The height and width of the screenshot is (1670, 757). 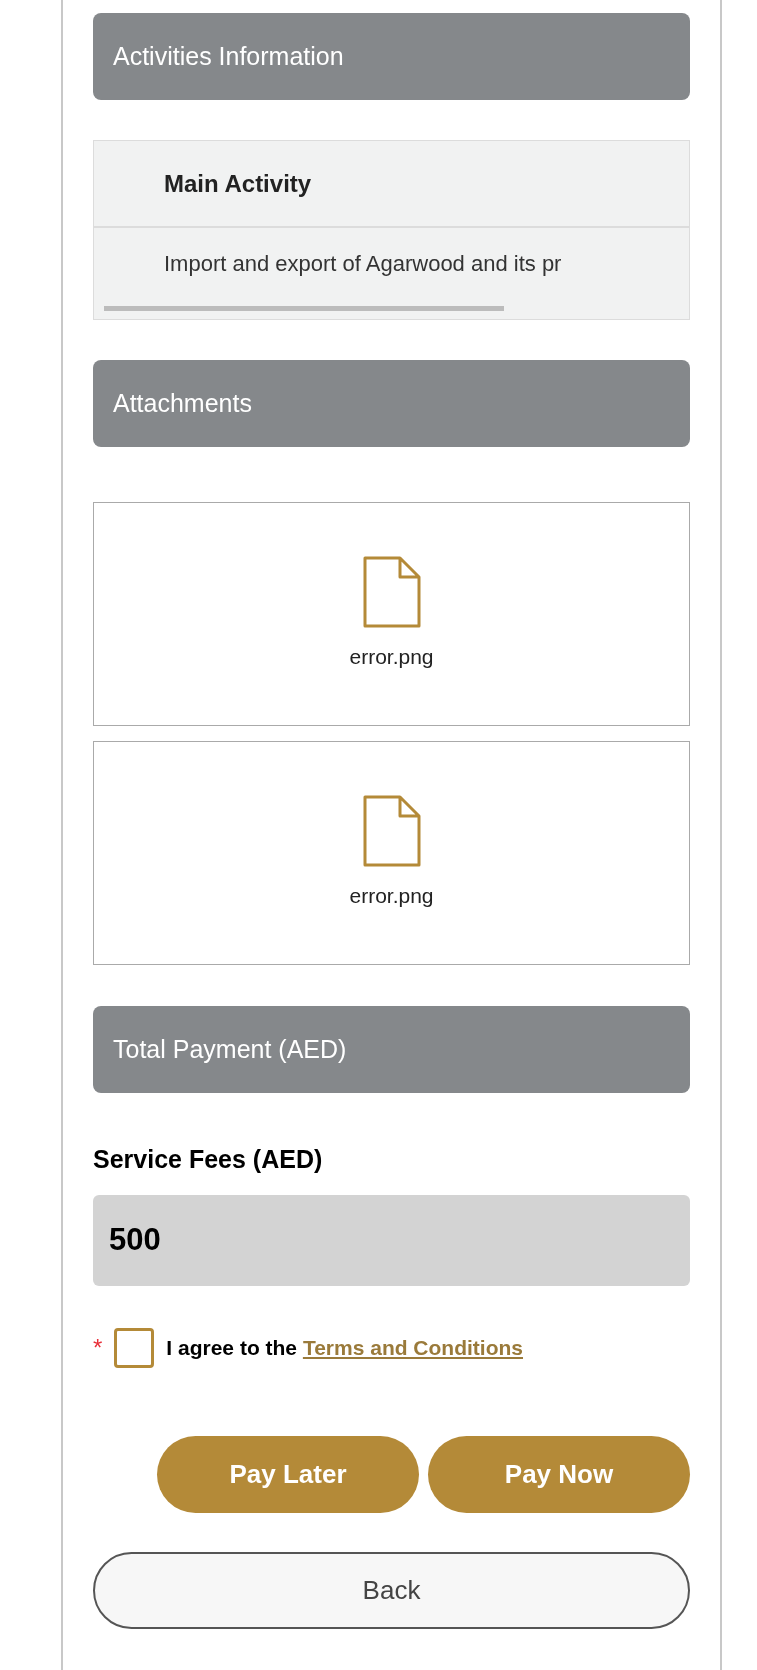 What do you see at coordinates (182, 403) in the screenshot?
I see `section-title: Attachments` at bounding box center [182, 403].